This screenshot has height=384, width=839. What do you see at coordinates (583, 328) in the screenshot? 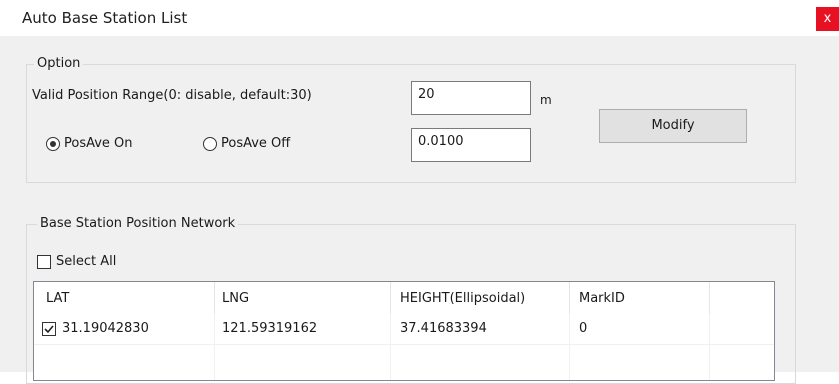
I see `cell-markid: 0` at bounding box center [583, 328].